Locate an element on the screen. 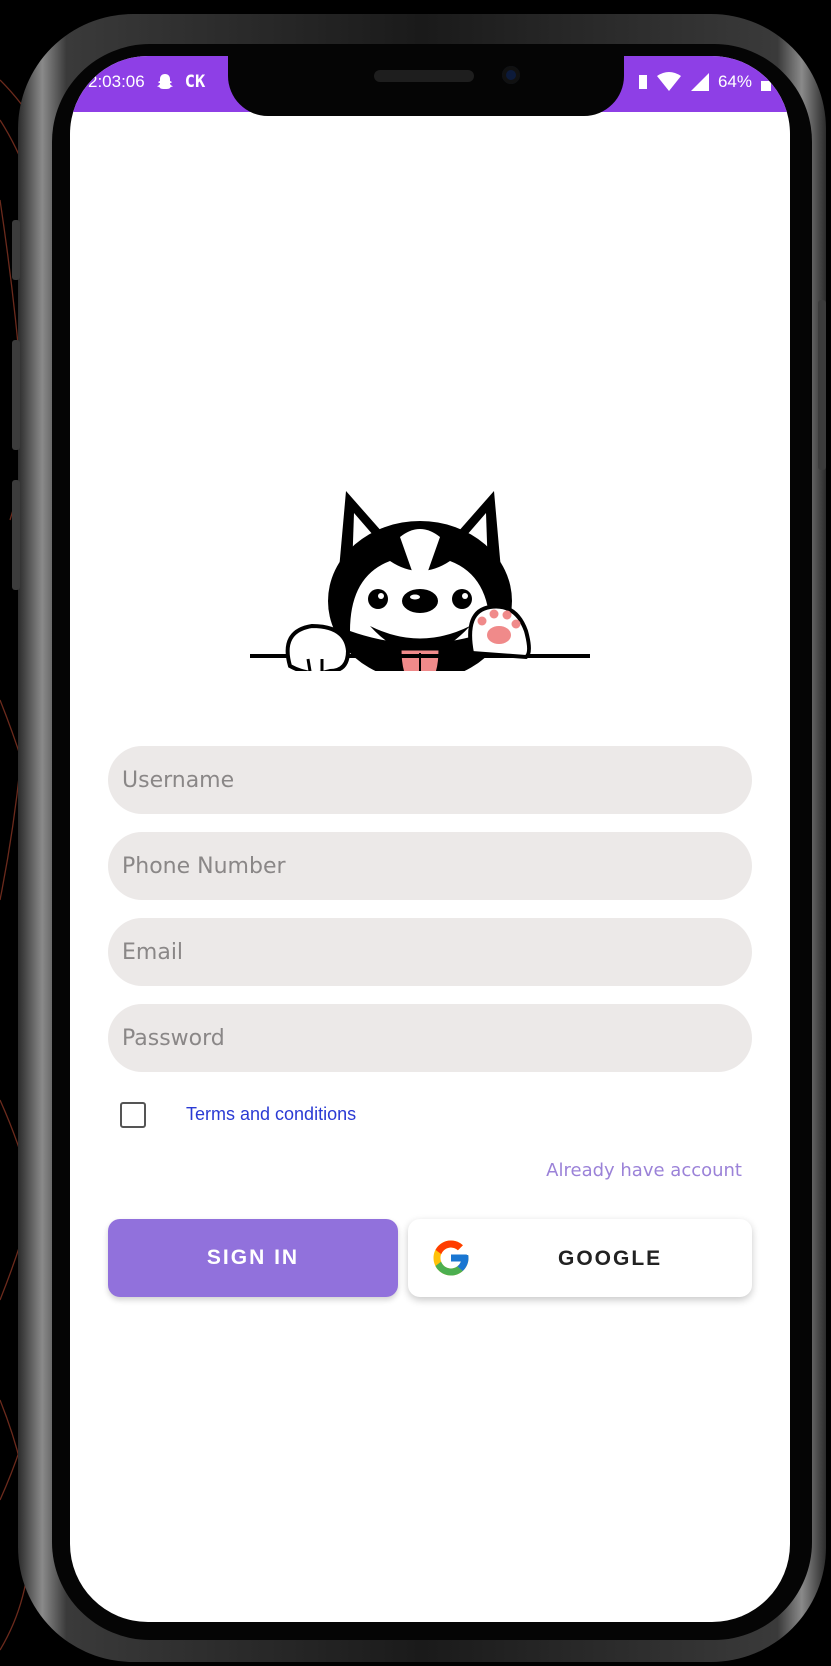 The image size is (831, 1666). battery-icon is located at coordinates (766, 84).